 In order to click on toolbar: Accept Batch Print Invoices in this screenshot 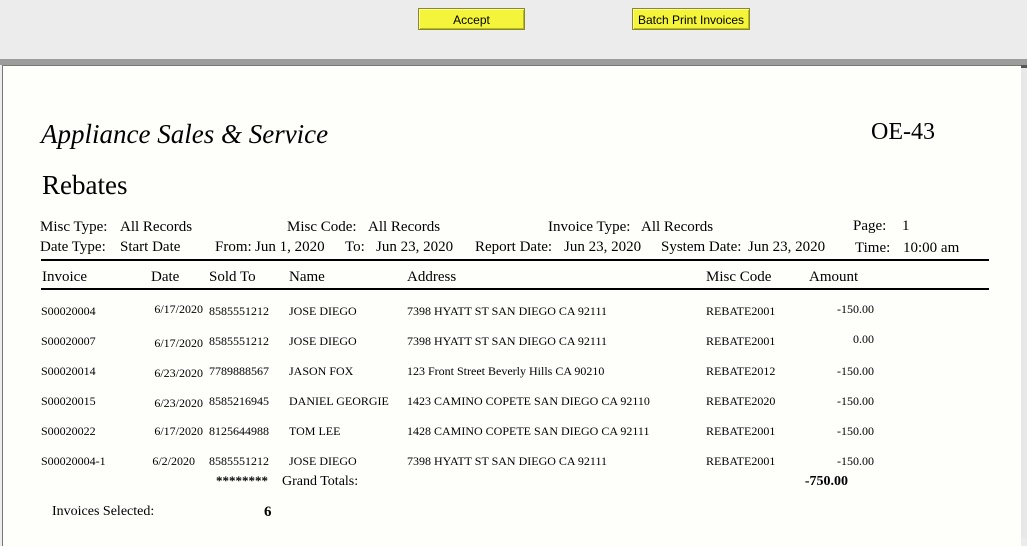, I will do `click(513, 29)`.